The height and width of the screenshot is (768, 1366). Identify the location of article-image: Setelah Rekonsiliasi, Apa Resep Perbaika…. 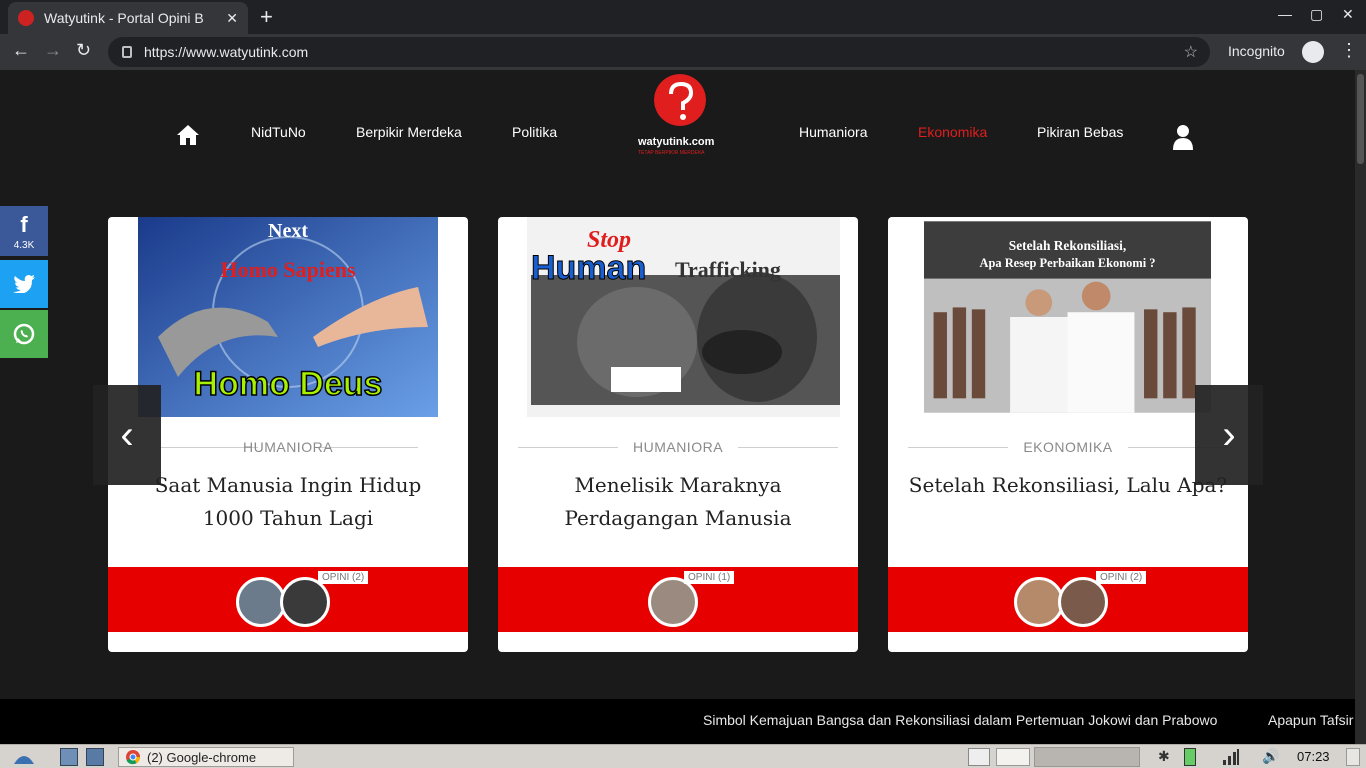
(1067, 317).